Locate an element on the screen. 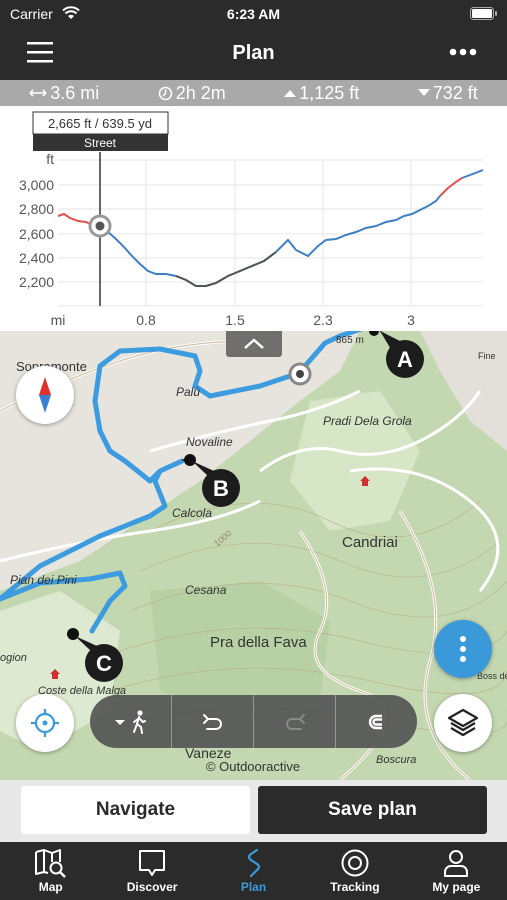  map-search-icon is located at coordinates (50, 863).